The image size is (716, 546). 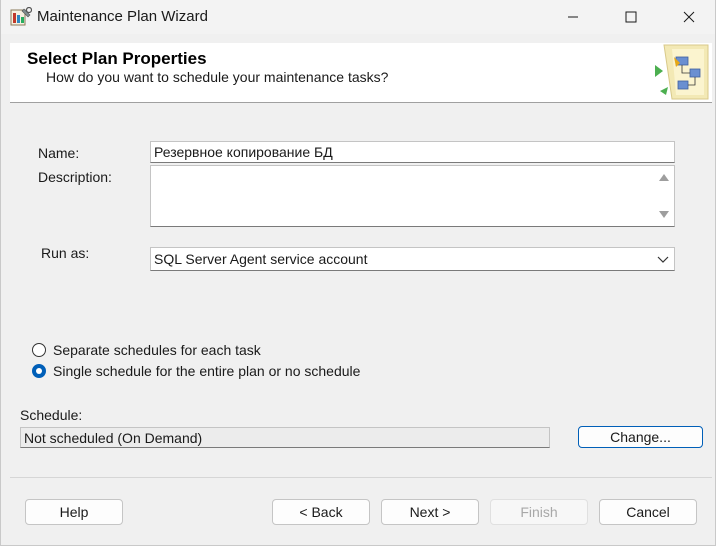 I want to click on window-title: Maintenance Plan Wizard, so click(x=122, y=16).